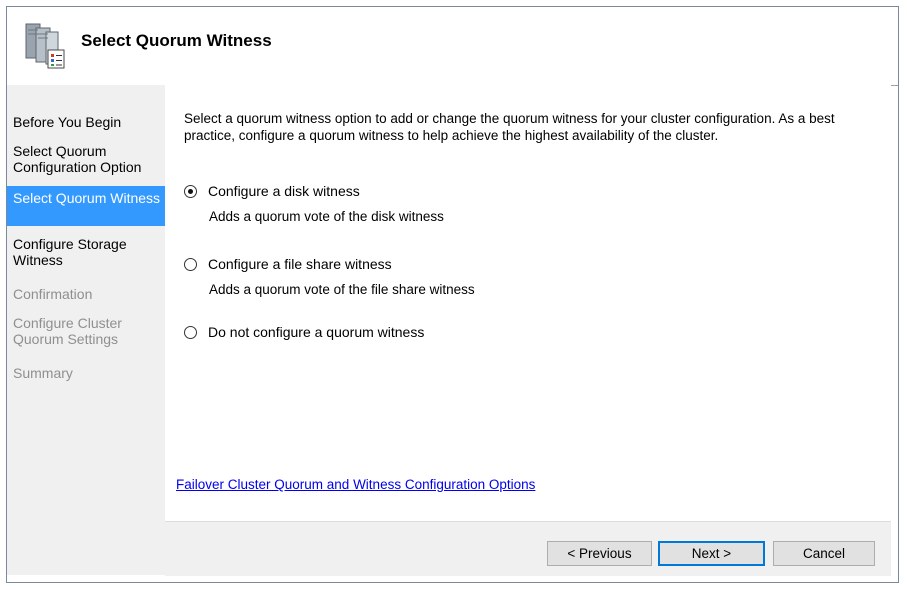  What do you see at coordinates (86, 206) in the screenshot?
I see `sidebar-item-select-quorum-witness: Select Quorum Witness` at bounding box center [86, 206].